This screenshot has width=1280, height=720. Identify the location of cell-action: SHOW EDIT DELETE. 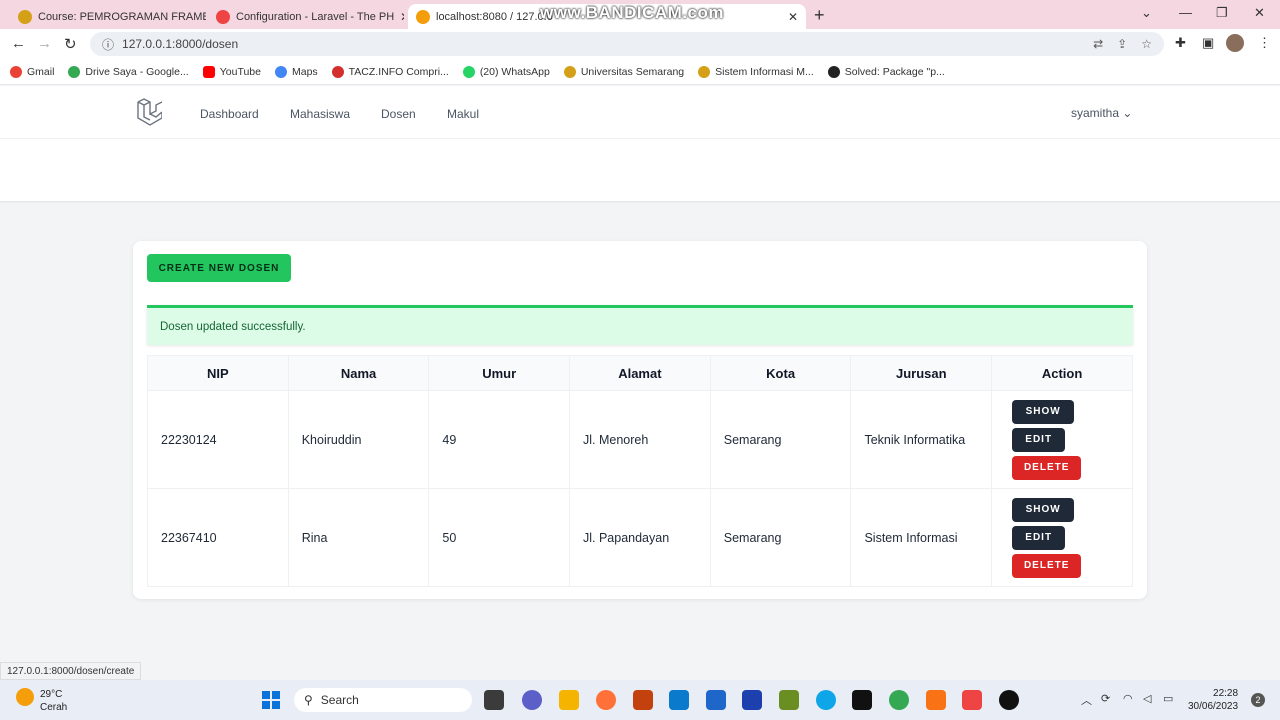
(1062, 439).